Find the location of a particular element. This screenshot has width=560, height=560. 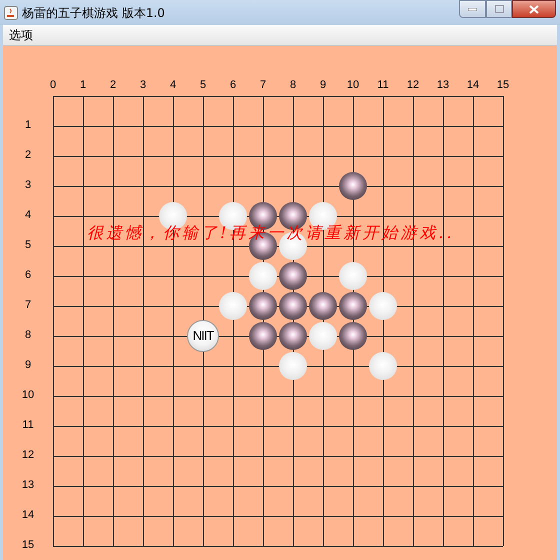

column-label: 2 is located at coordinates (113, 85).